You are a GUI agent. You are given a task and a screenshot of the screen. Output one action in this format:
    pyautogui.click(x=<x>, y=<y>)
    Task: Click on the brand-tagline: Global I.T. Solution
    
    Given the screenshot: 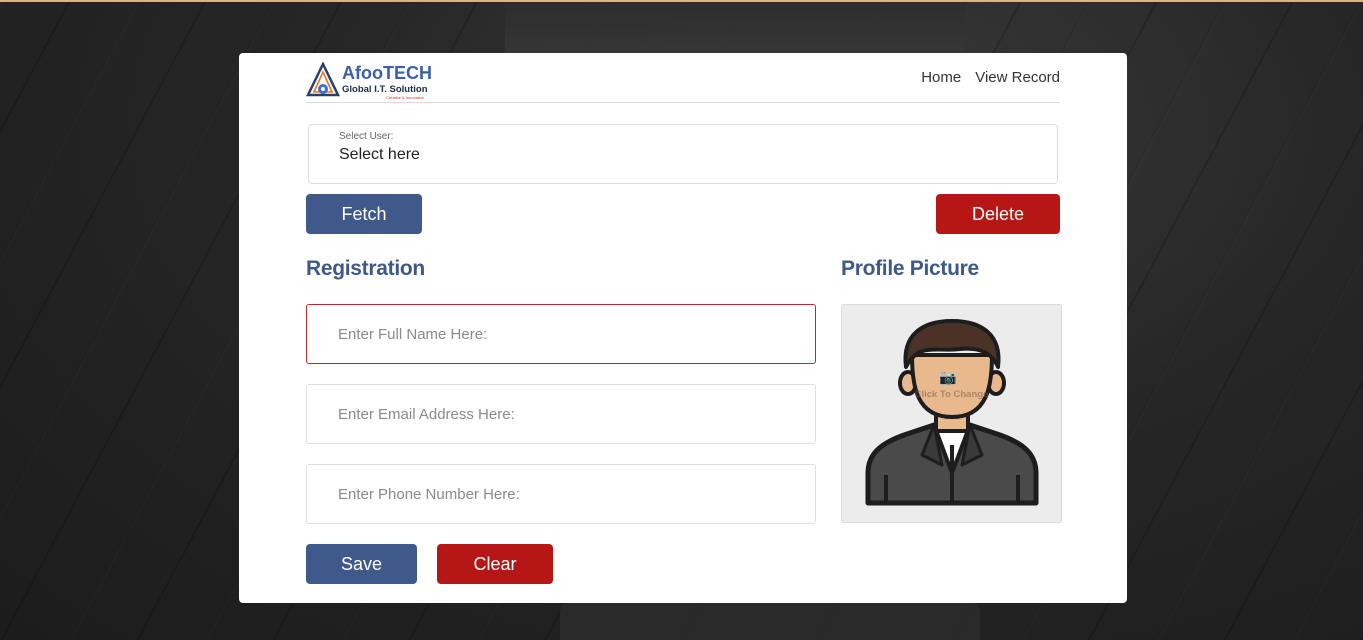 What is the action you would take?
    pyautogui.click(x=385, y=89)
    